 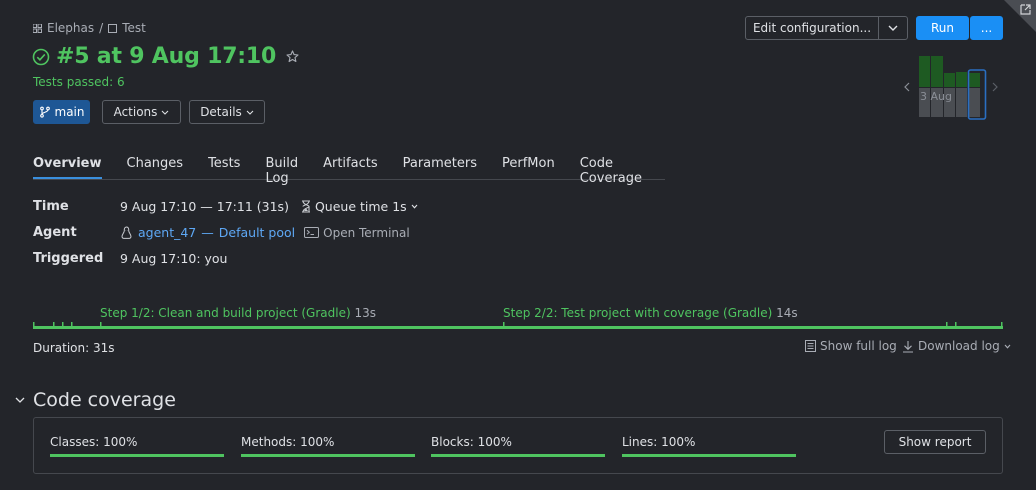 What do you see at coordinates (68, 258) in the screenshot?
I see `triggered-label: Triggered` at bounding box center [68, 258].